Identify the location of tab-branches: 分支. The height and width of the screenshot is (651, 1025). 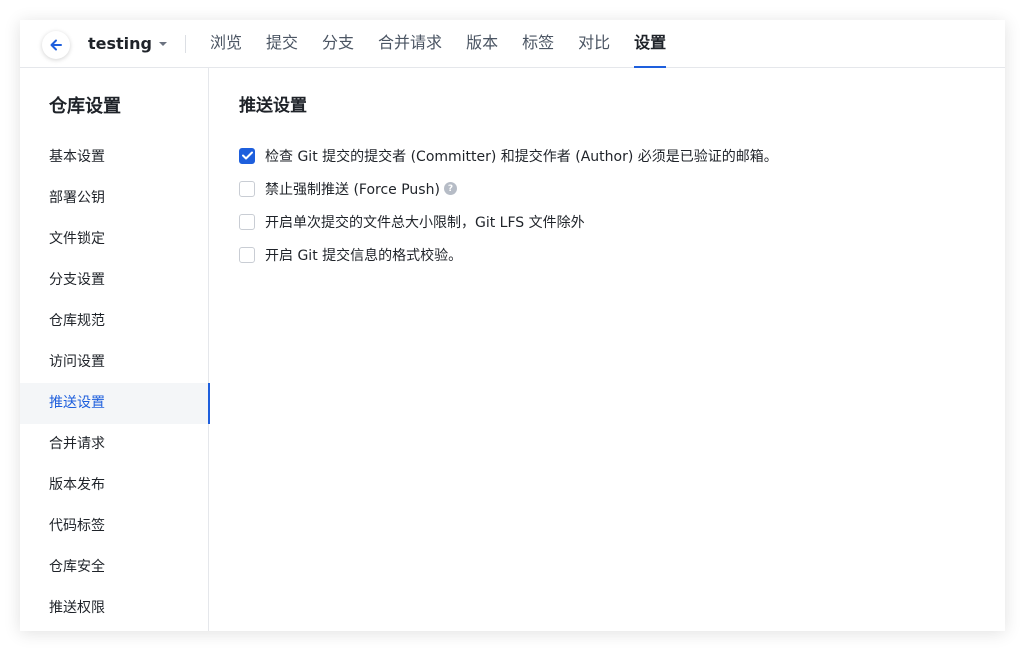
(338, 44).